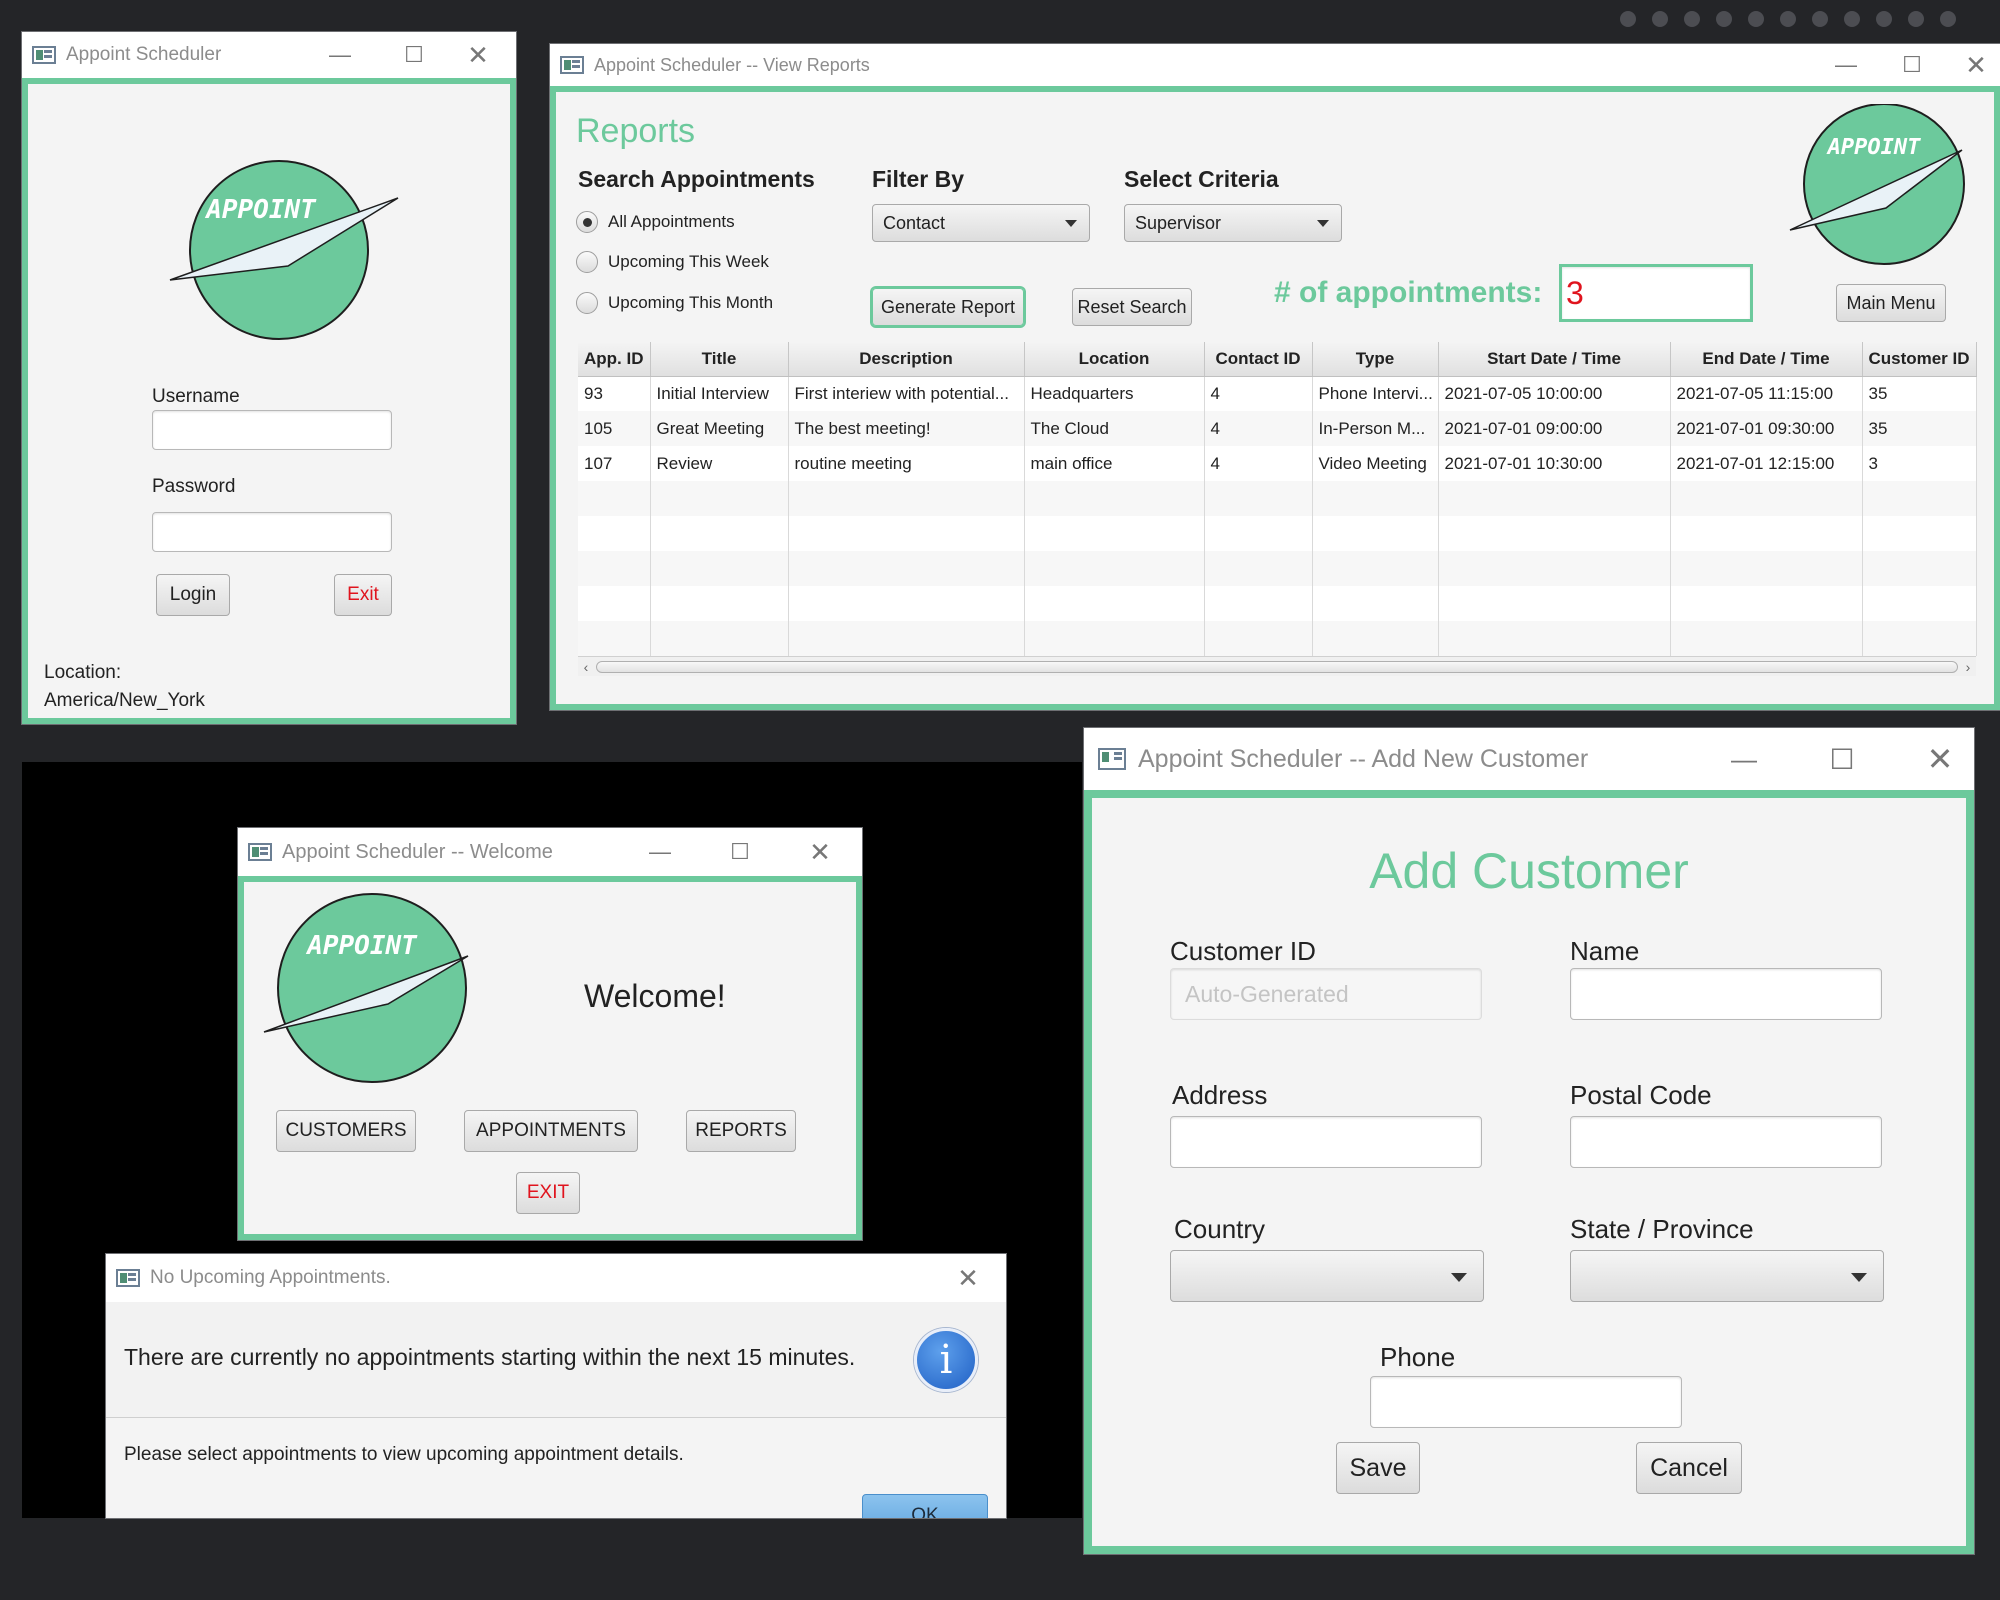 The width and height of the screenshot is (2000, 1600). I want to click on table-cell: The Cloud, so click(1114, 428).